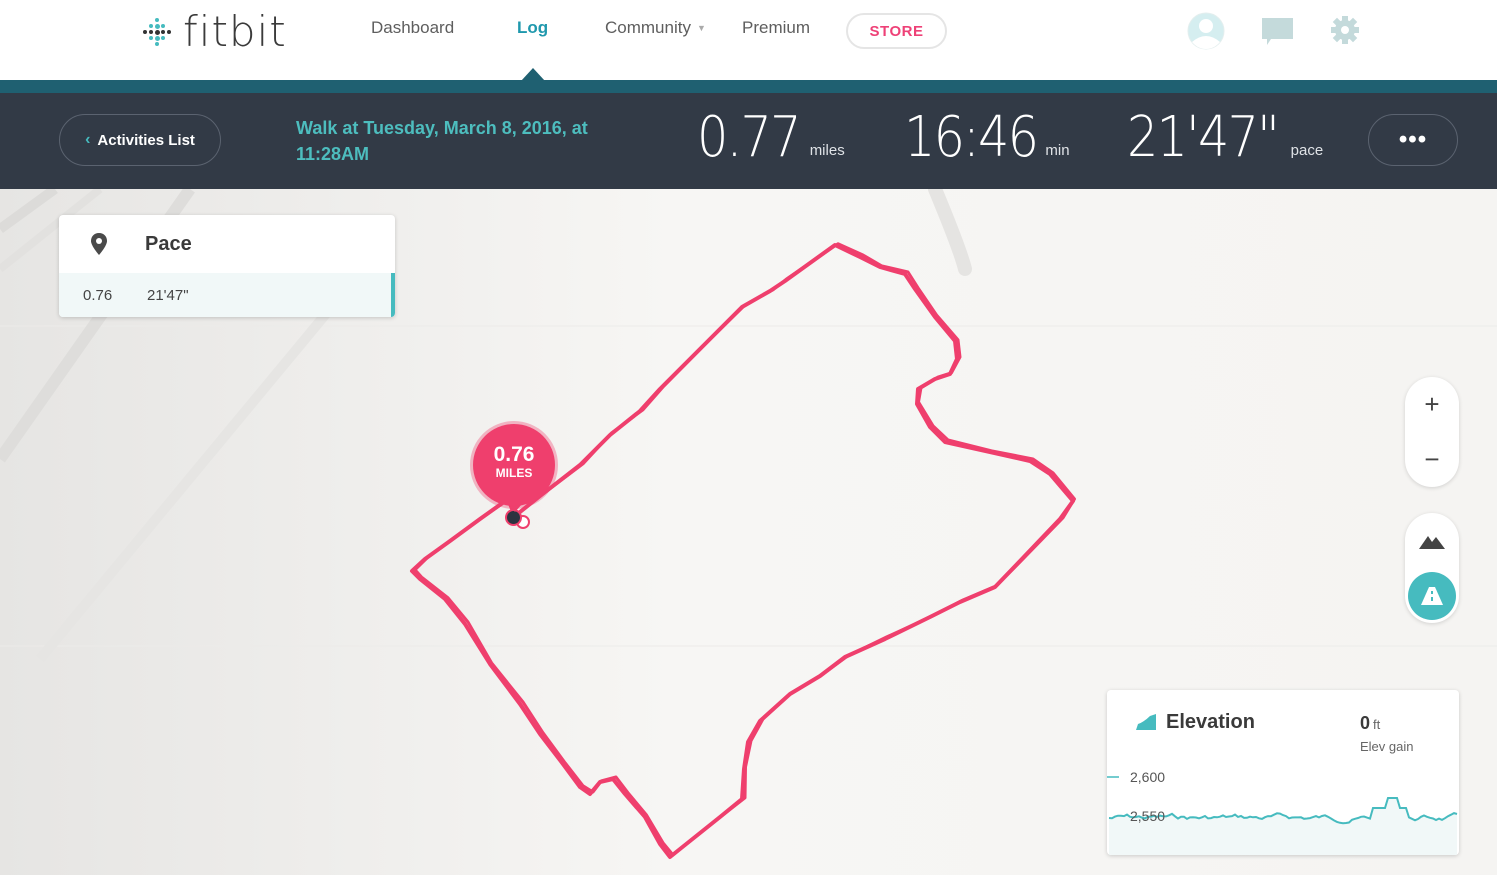 This screenshot has height=875, width=1497. I want to click on chevron-down-icon: ▼, so click(701, 28).